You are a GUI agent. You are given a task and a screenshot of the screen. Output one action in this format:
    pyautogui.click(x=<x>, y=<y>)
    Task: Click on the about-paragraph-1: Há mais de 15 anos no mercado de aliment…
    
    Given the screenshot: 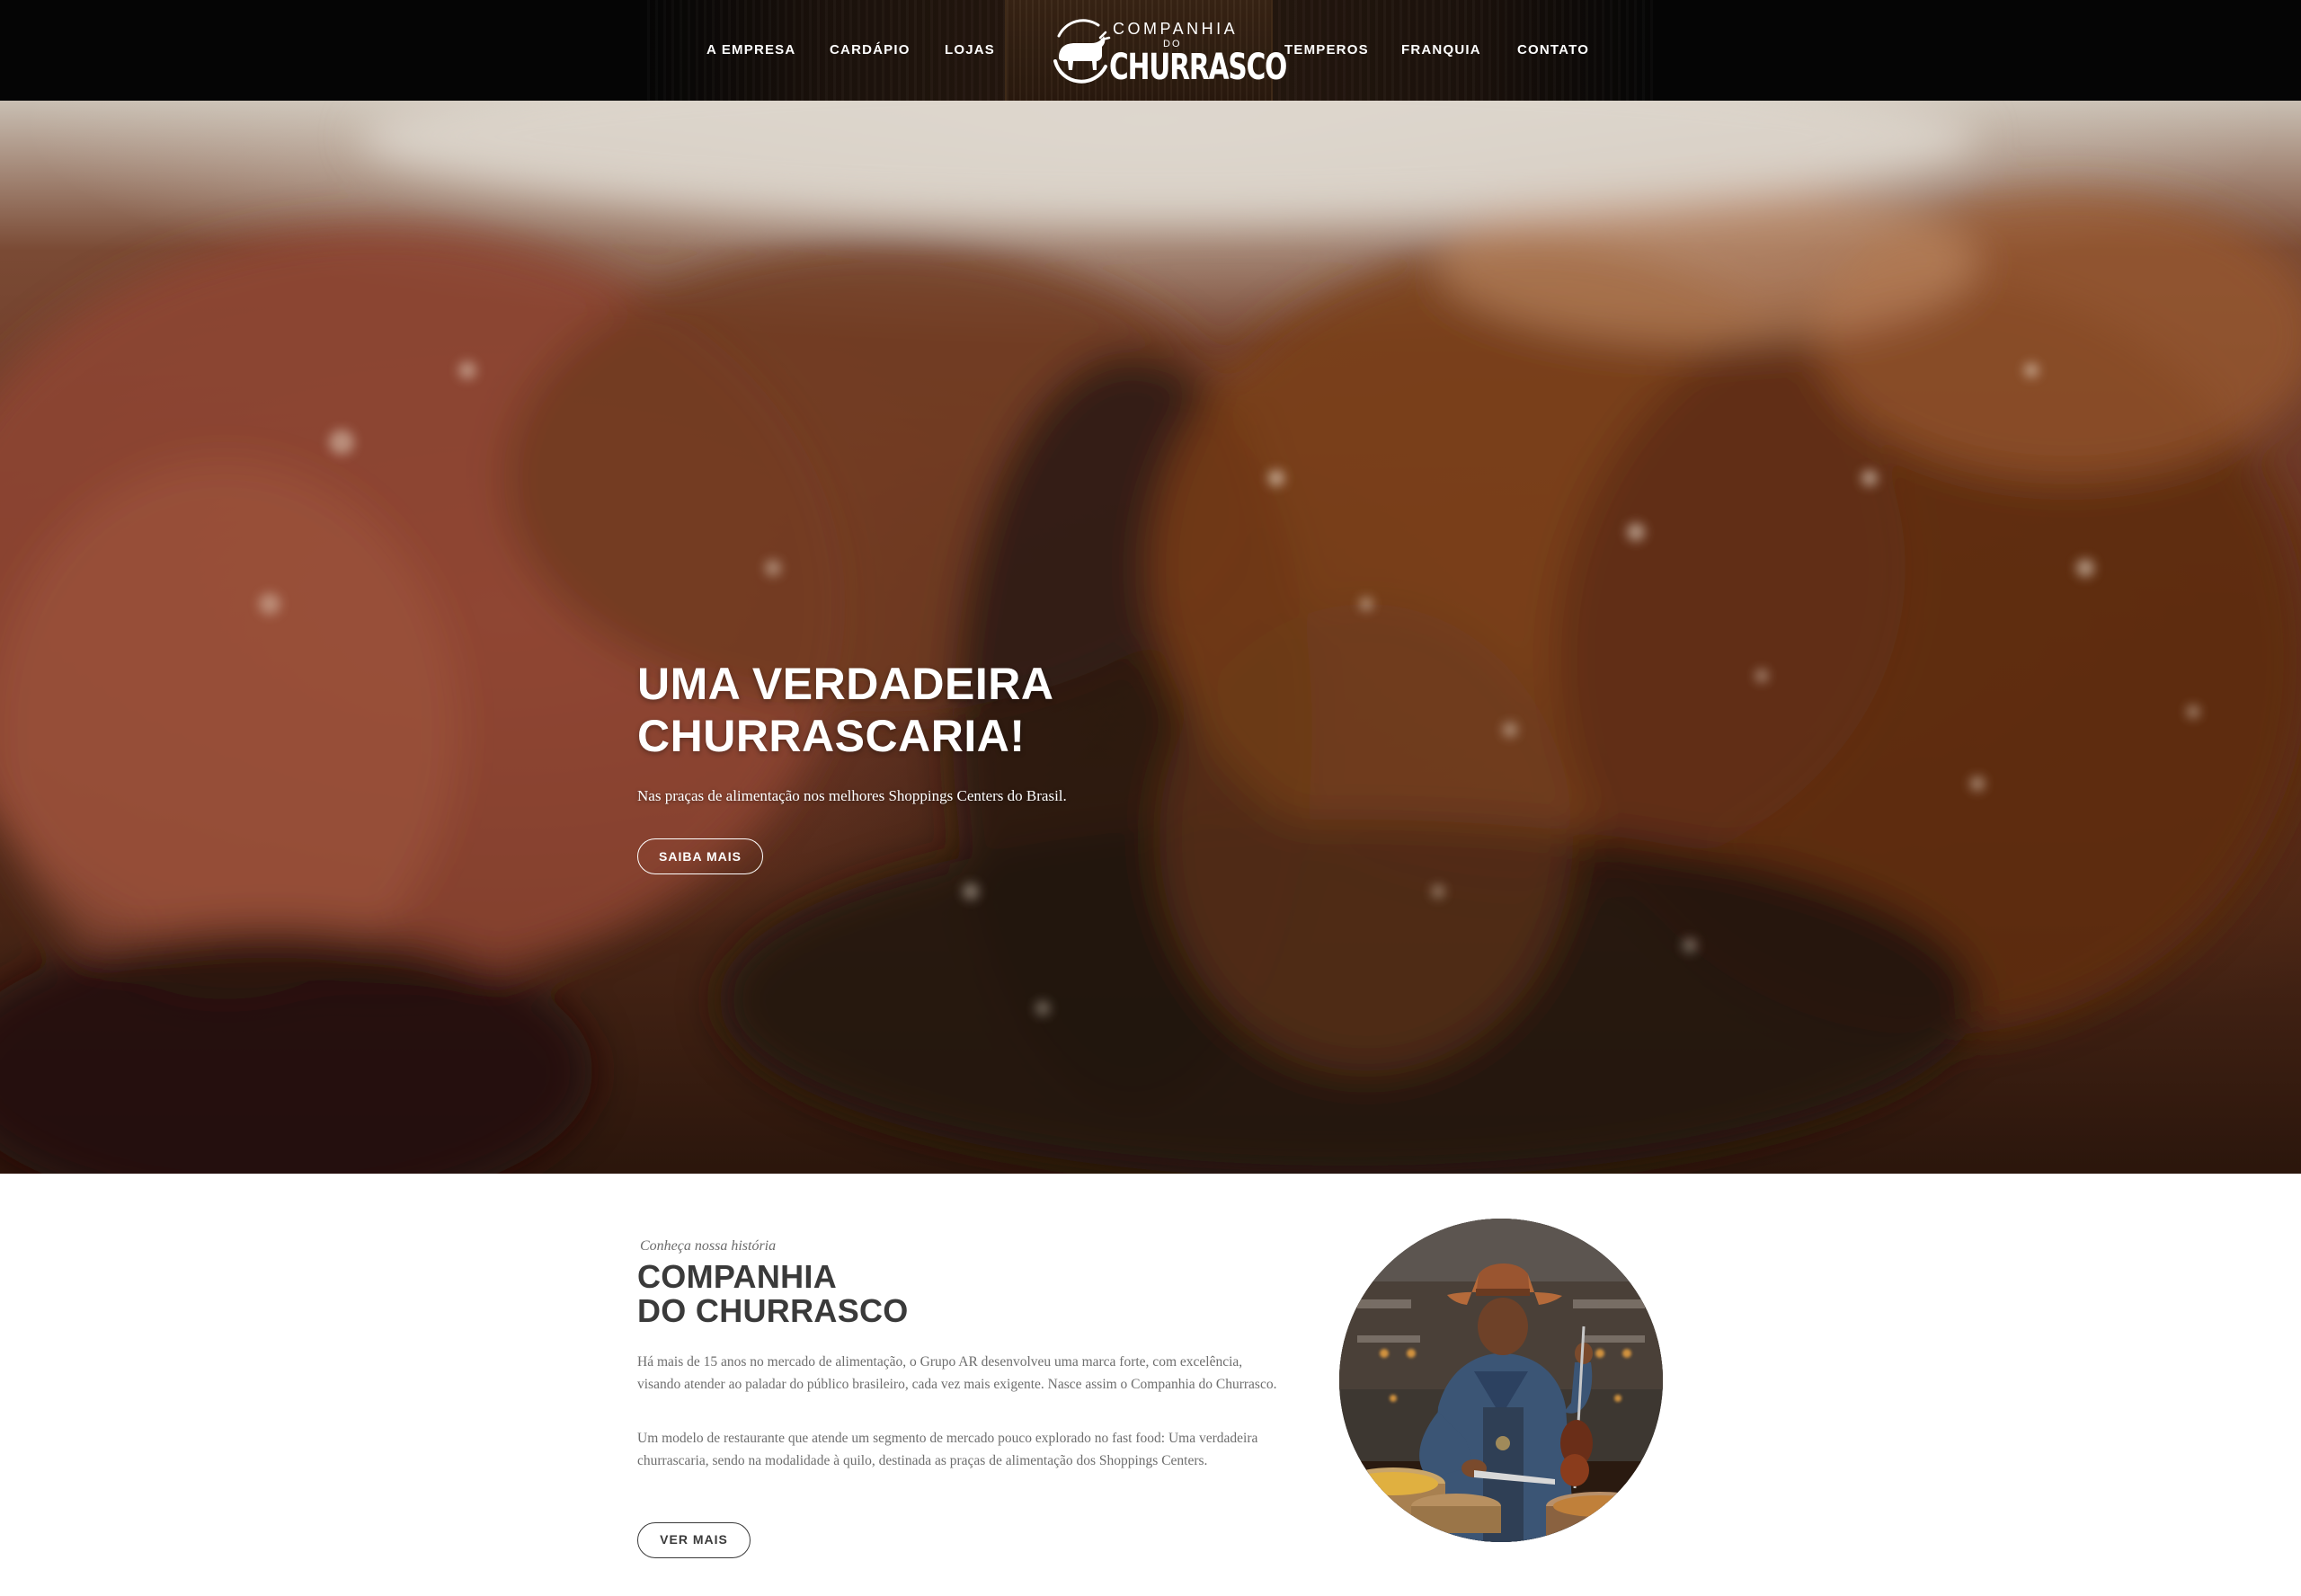 What is the action you would take?
    pyautogui.click(x=957, y=1373)
    